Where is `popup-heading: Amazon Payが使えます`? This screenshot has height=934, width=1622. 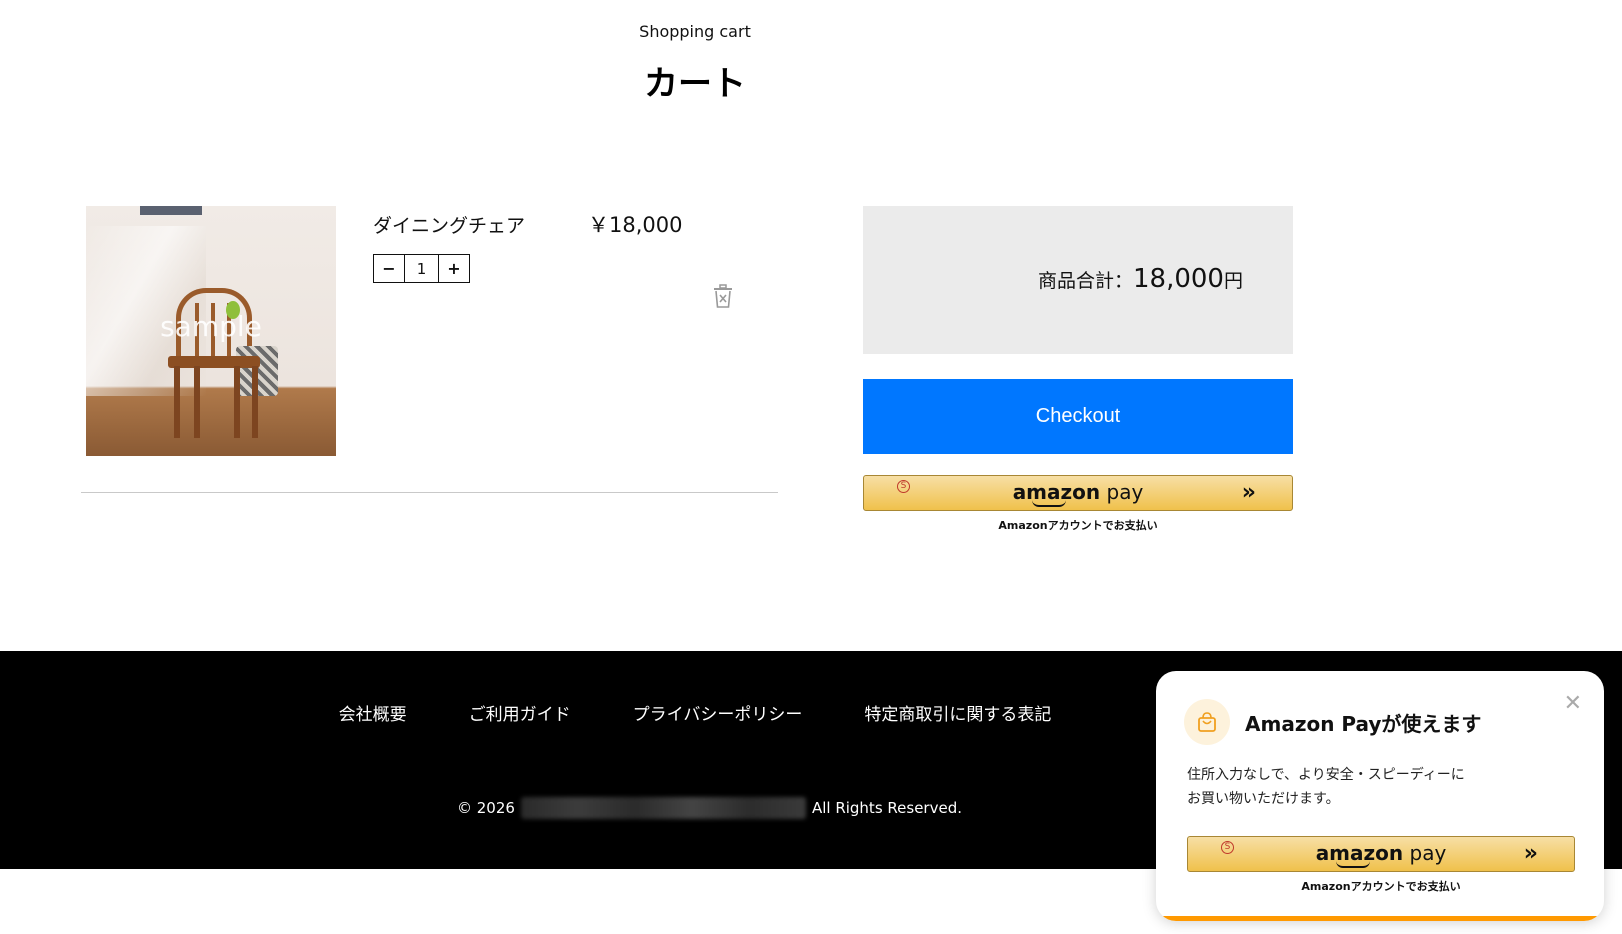
popup-heading: Amazon Payが使えます is located at coordinates (1363, 724).